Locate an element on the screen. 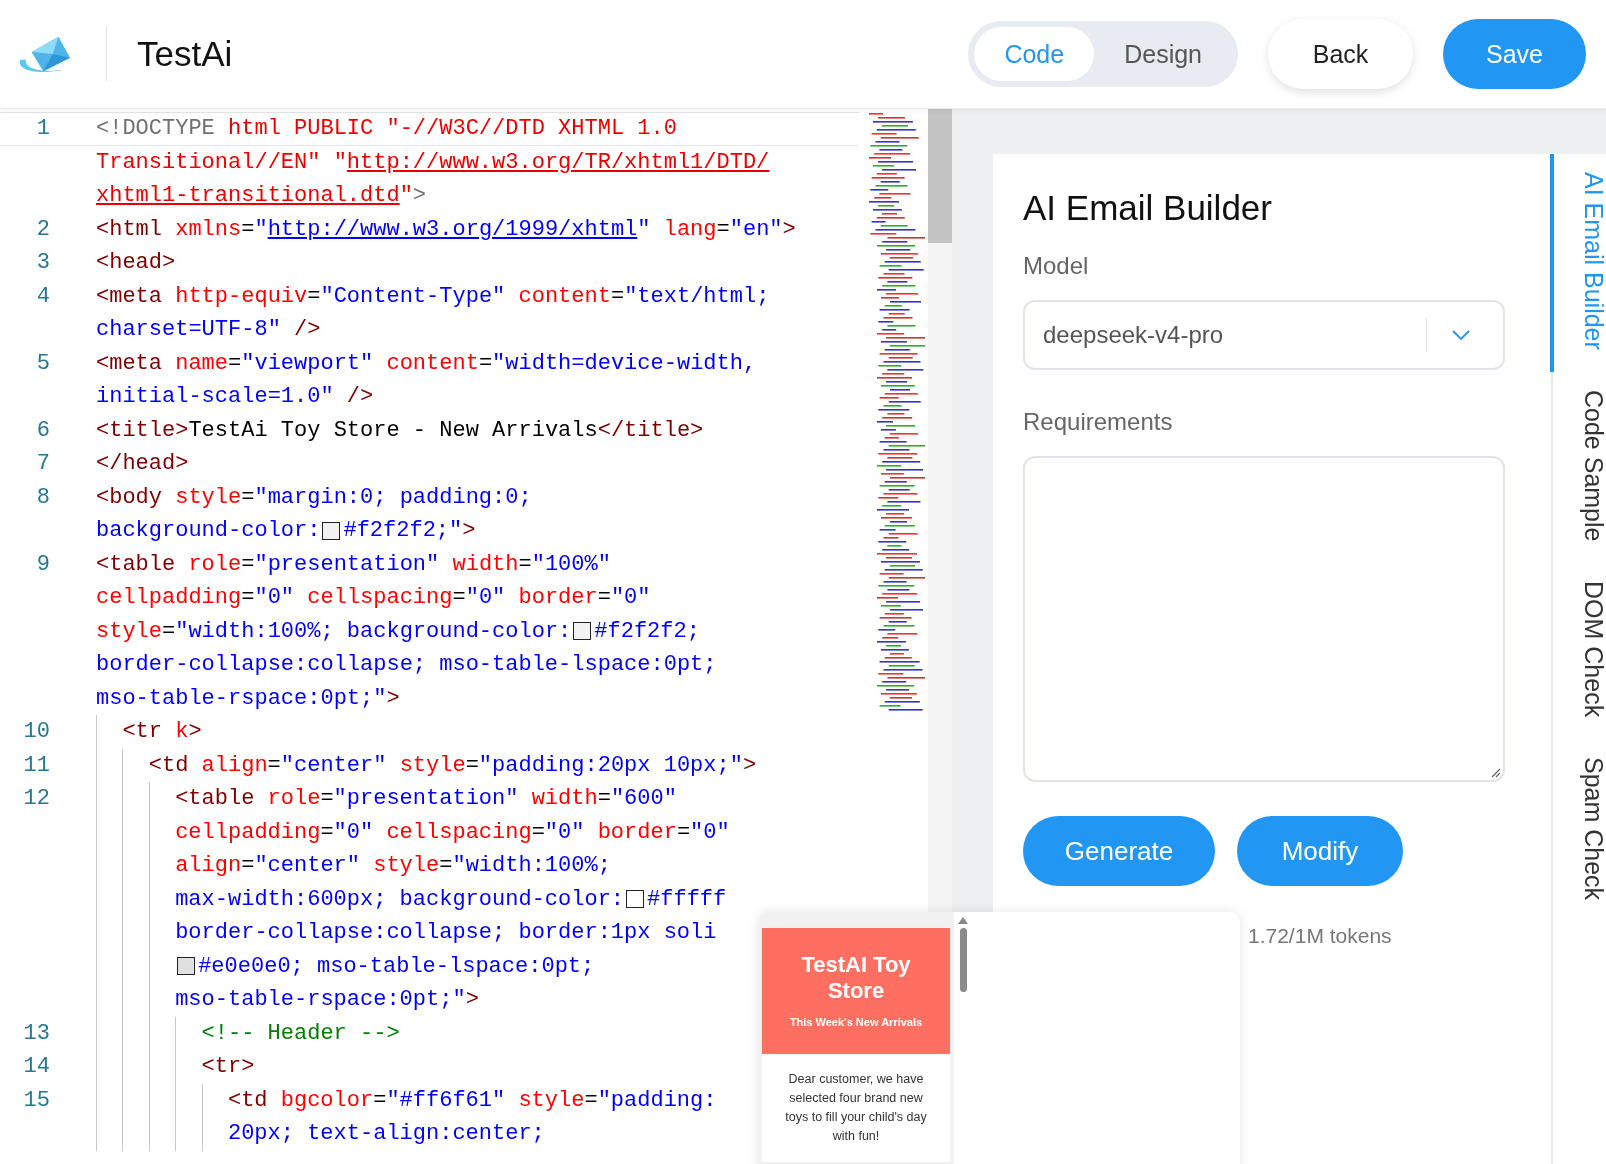 This screenshot has height=1164, width=1606. line-number: 3 is located at coordinates (42, 263).